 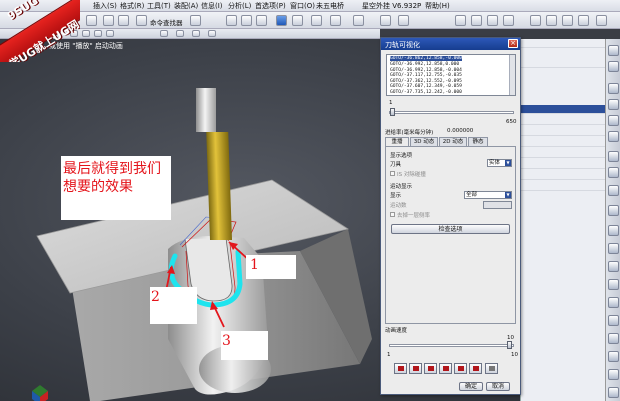 What do you see at coordinates (91, 20) in the screenshot?
I see `plus-icon` at bounding box center [91, 20].